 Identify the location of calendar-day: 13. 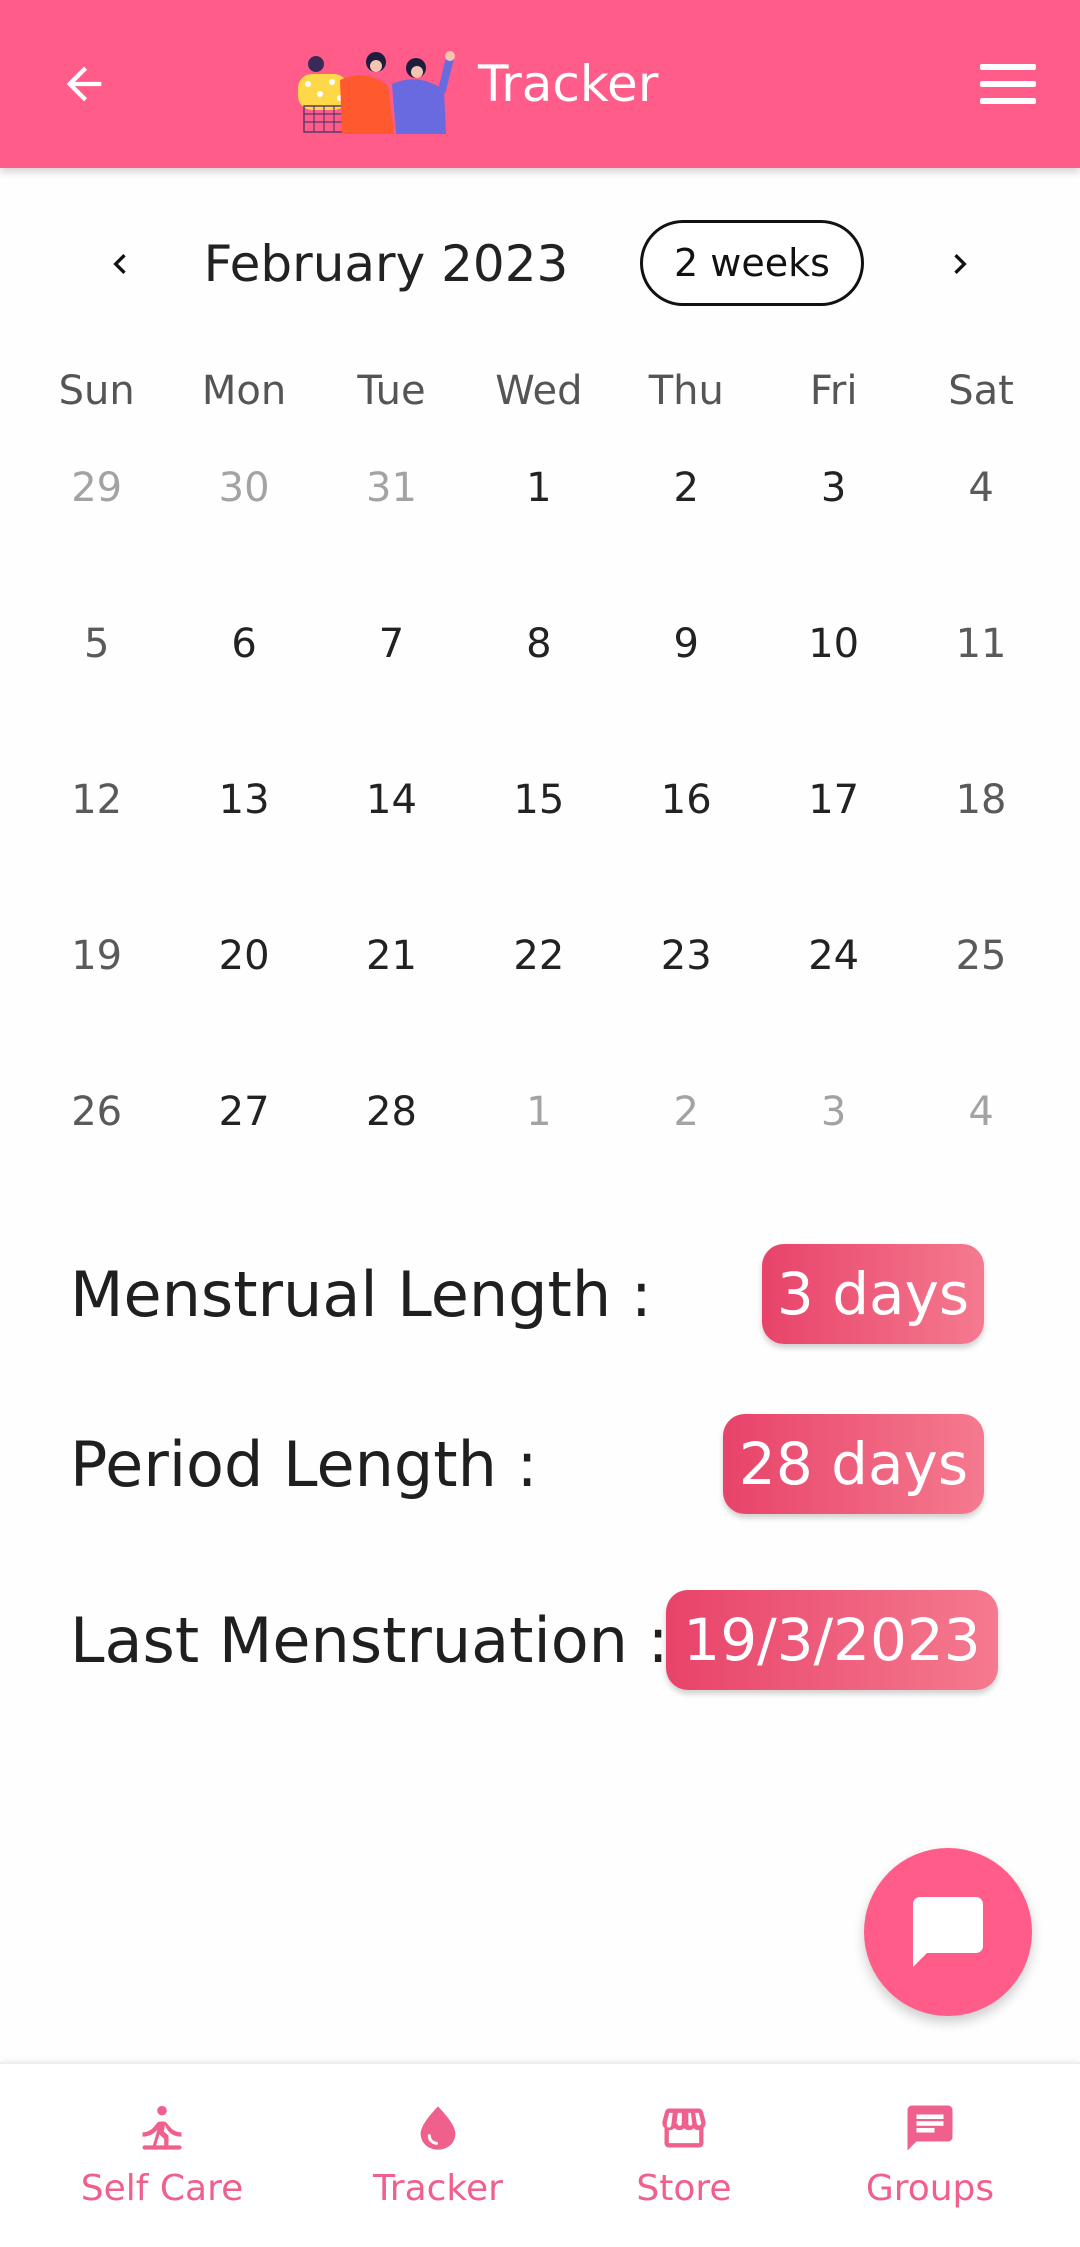
(243, 820).